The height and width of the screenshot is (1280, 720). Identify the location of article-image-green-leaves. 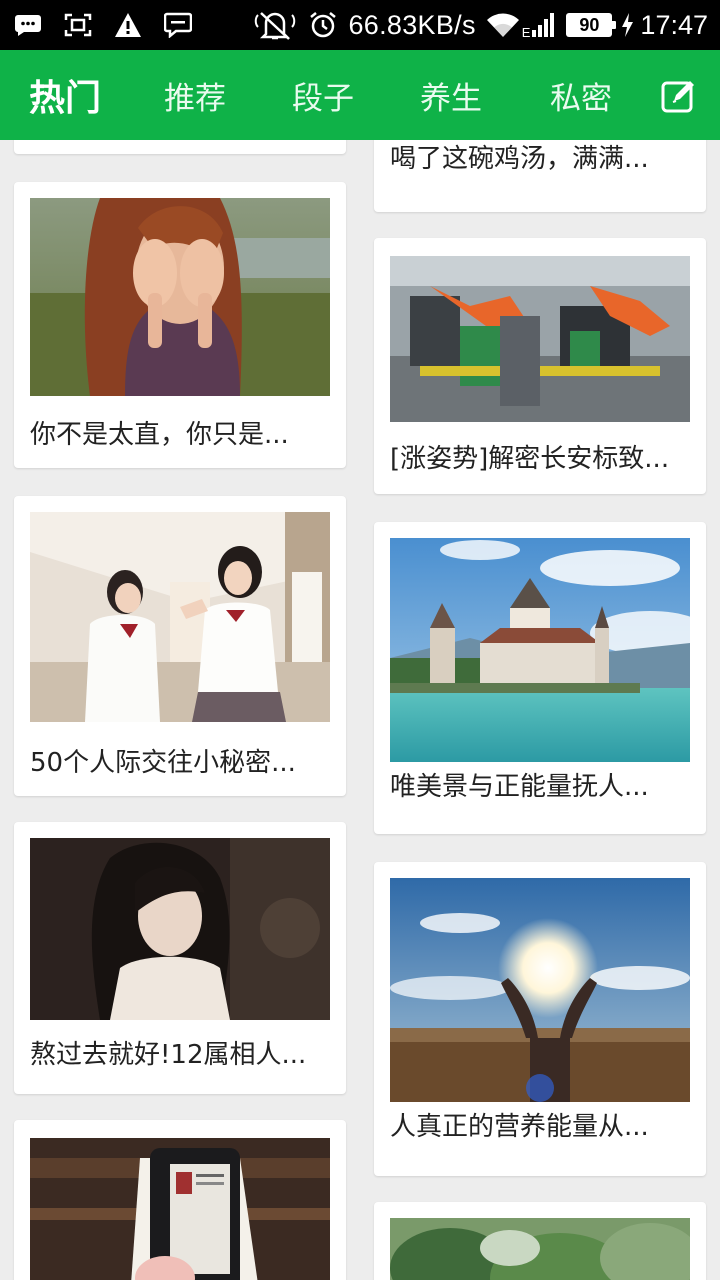
(540, 1249).